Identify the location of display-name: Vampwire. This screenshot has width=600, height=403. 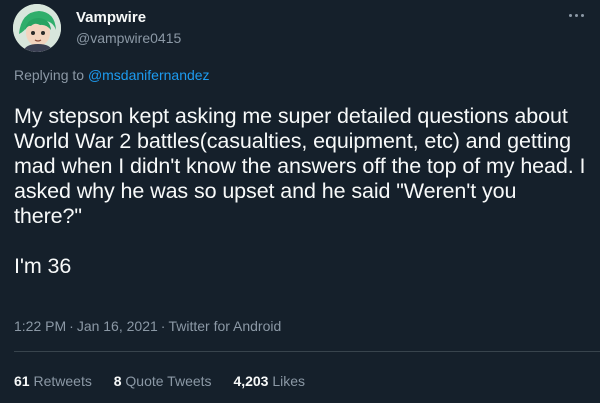
(111, 17).